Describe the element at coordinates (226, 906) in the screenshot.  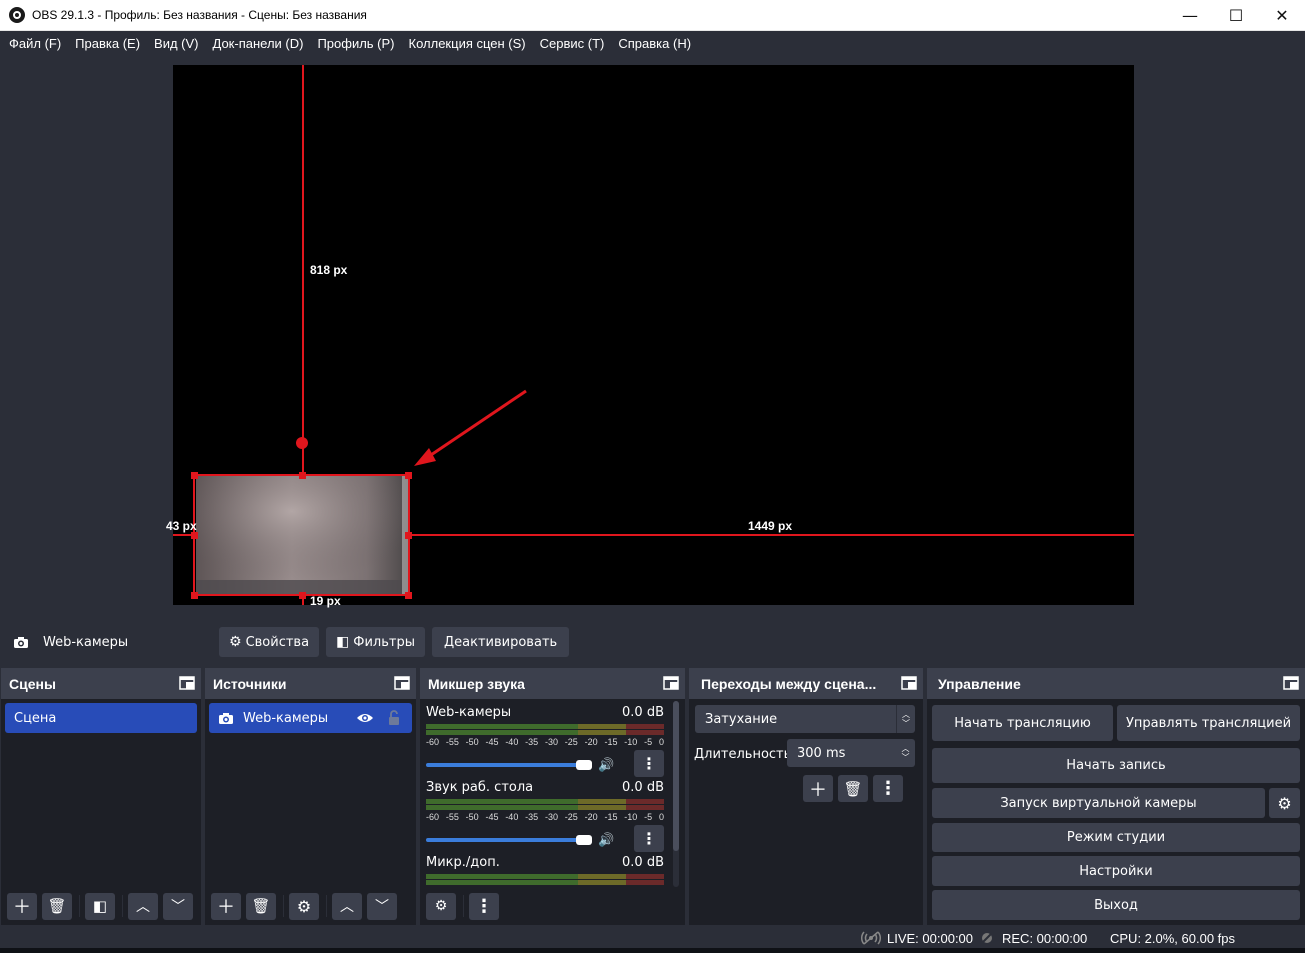
I see `add-source-button: ＋` at that location.